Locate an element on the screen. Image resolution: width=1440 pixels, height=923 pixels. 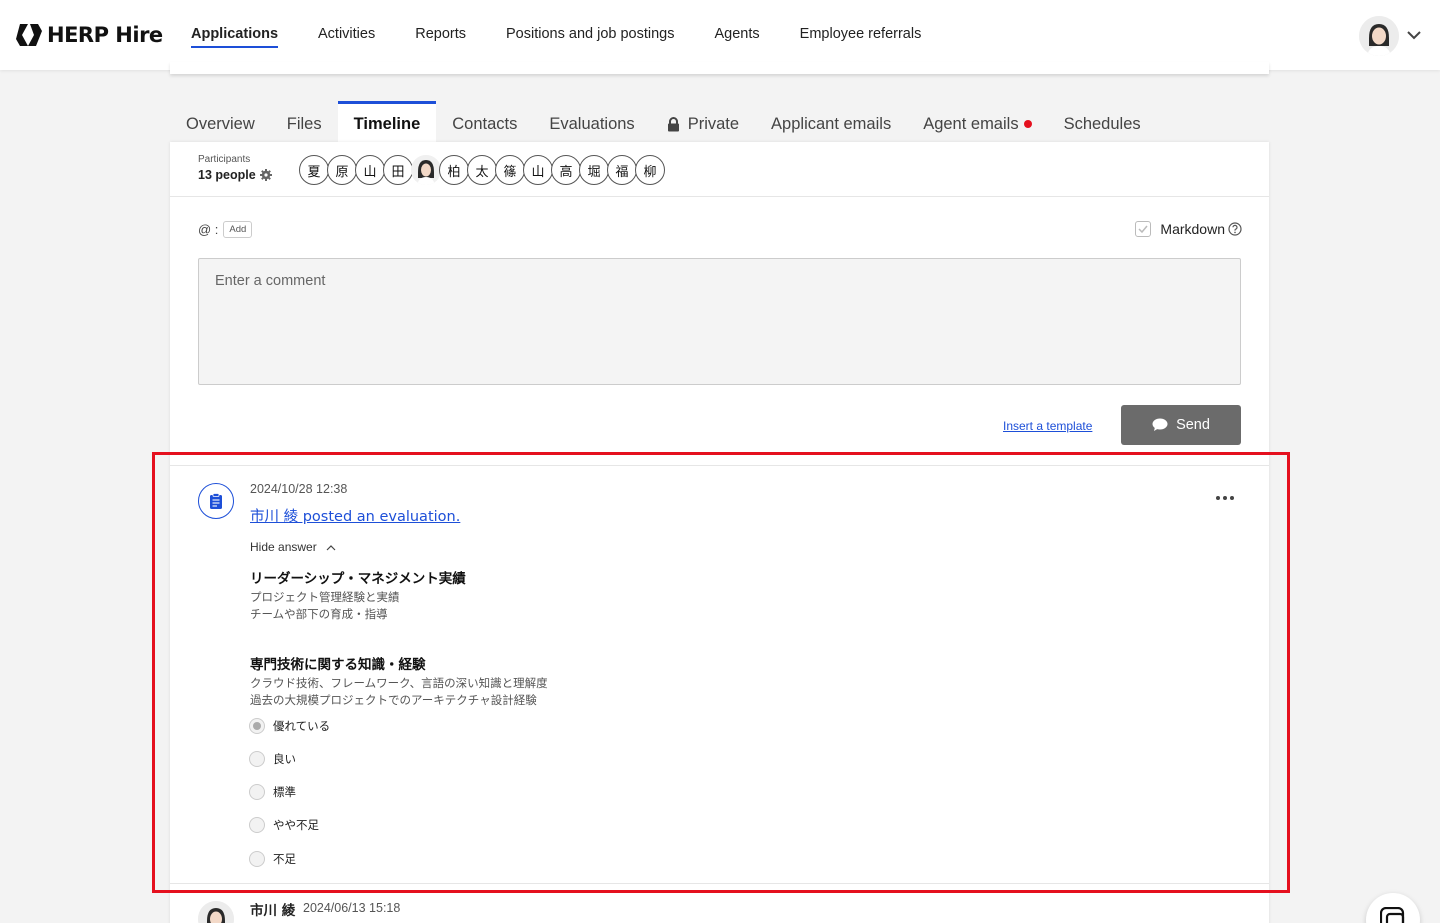
option-label: 標準 is located at coordinates (284, 792).